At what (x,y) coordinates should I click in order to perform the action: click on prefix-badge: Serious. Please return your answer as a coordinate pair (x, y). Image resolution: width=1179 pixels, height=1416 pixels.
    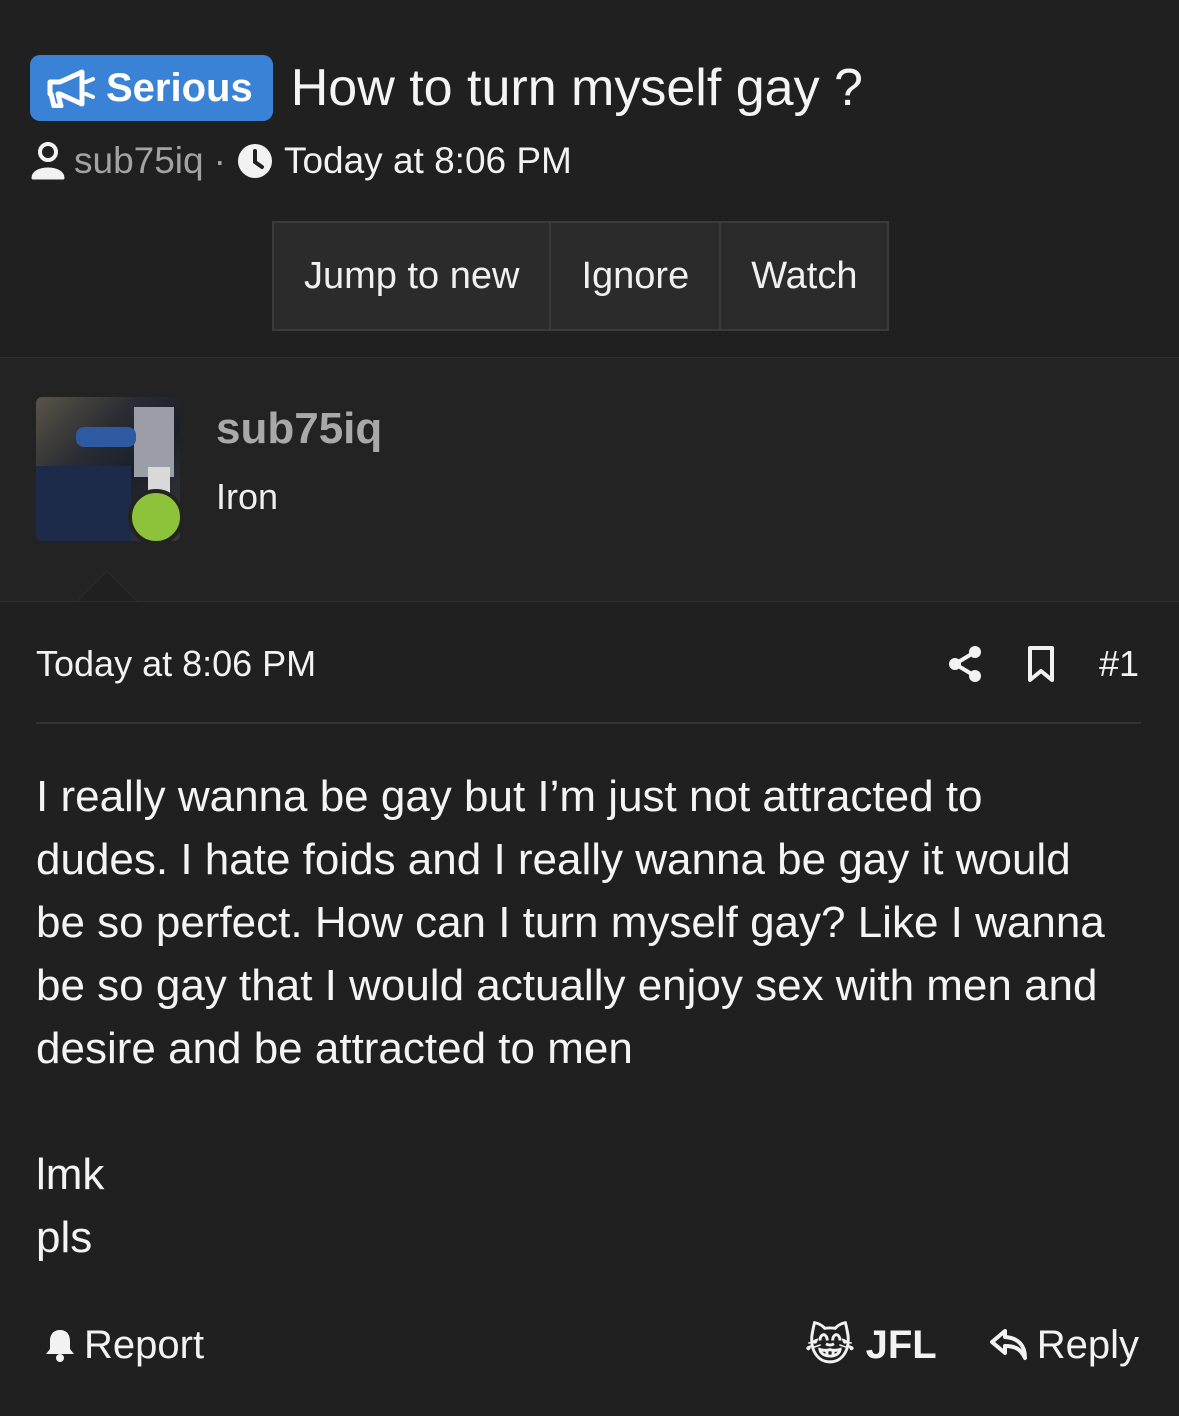
    Looking at the image, I should click on (151, 88).